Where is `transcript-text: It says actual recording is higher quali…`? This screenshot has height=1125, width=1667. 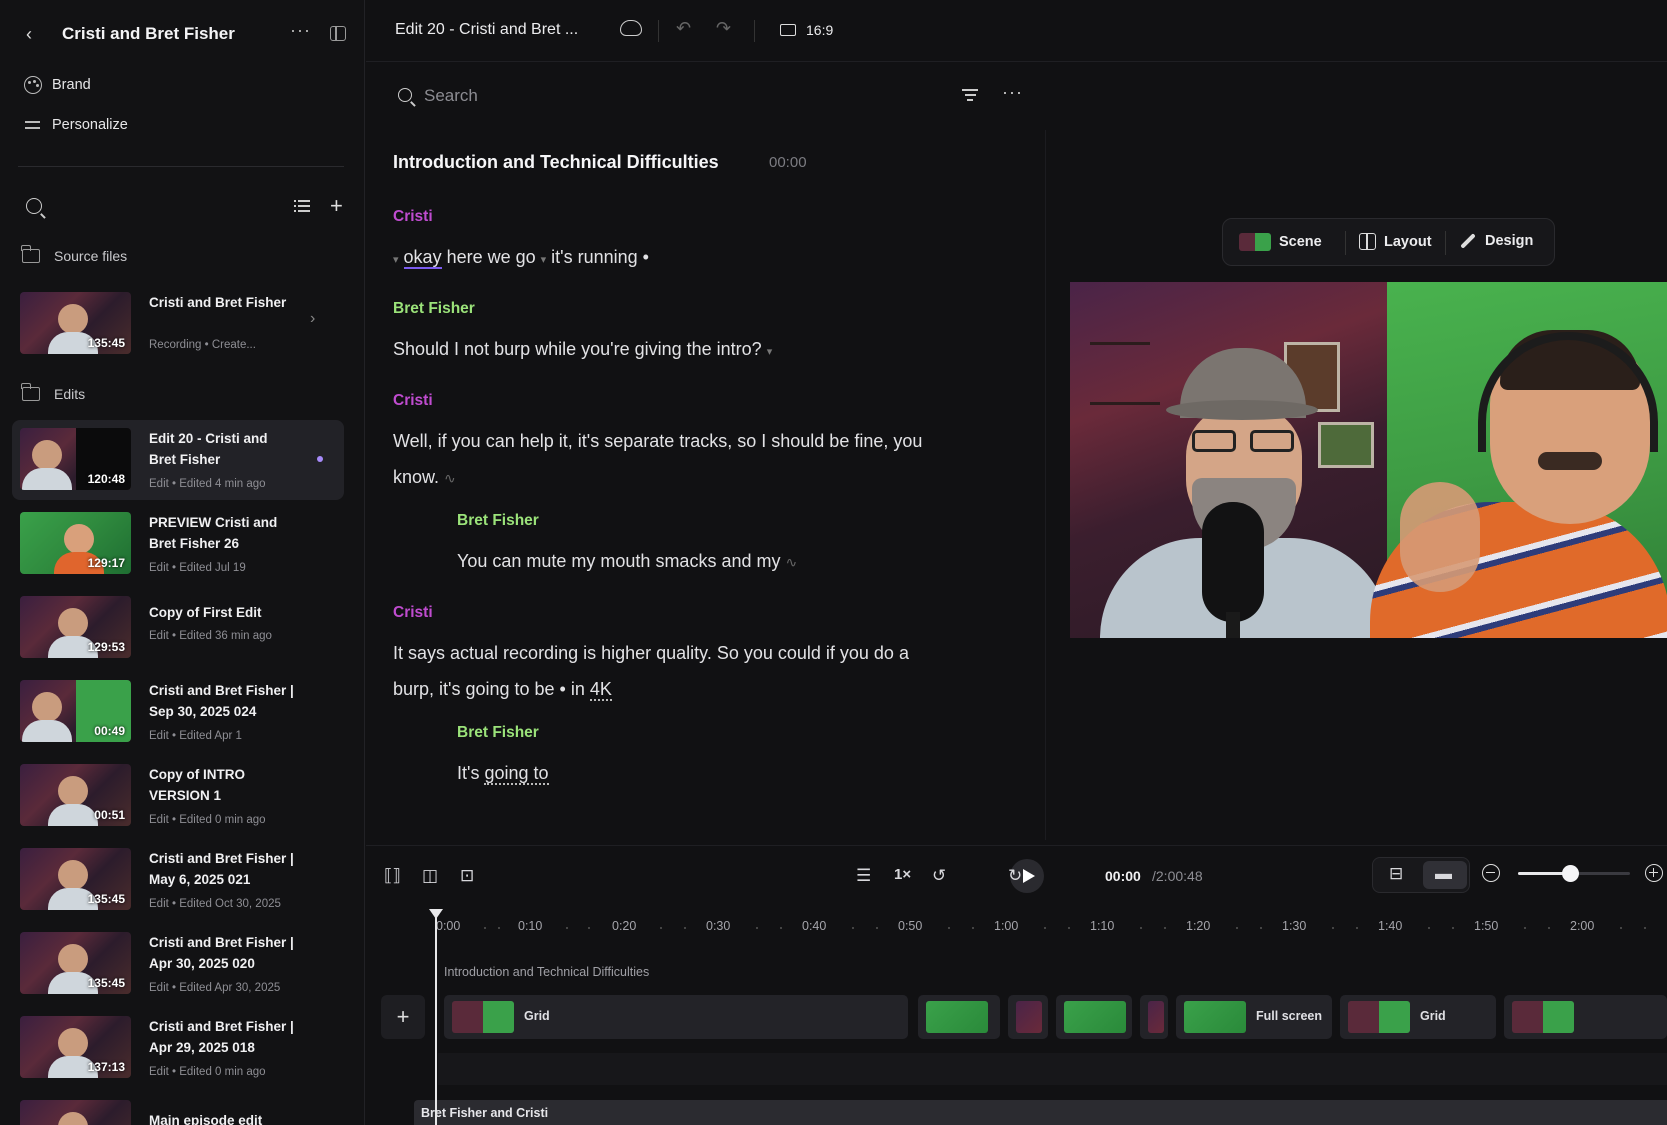
transcript-text: It says actual recording is higher quali… is located at coordinates (651, 653).